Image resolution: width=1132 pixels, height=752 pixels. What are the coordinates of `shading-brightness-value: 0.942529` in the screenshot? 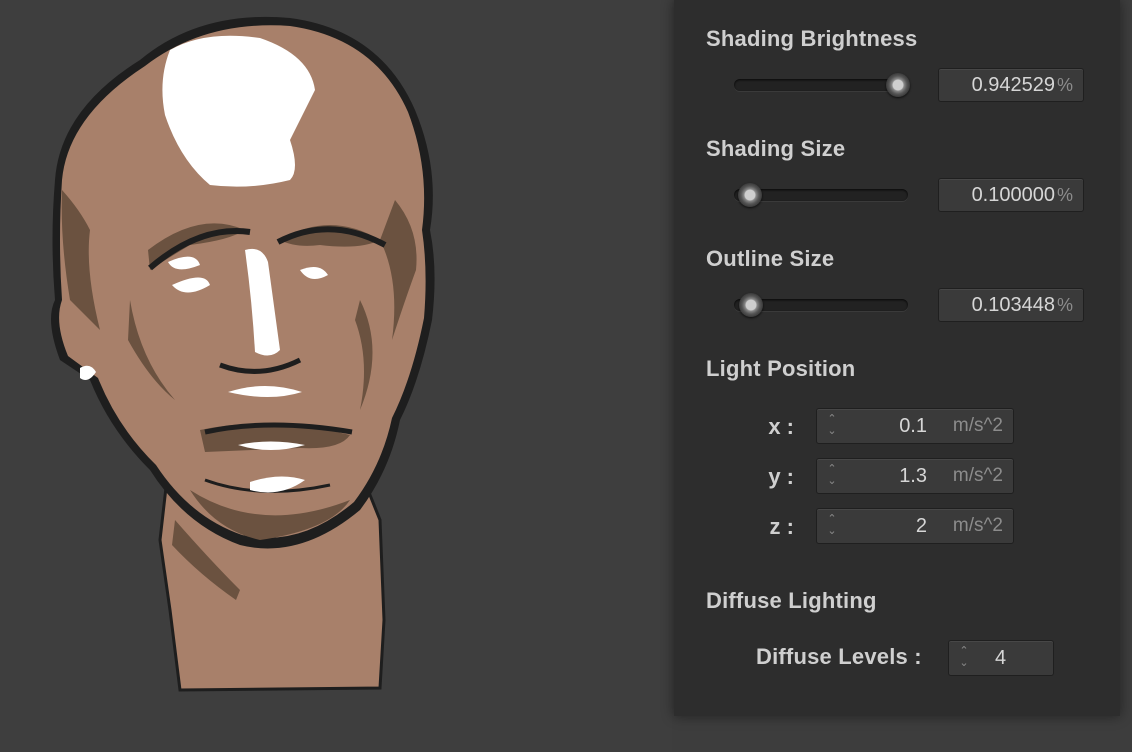 It's located at (1013, 85).